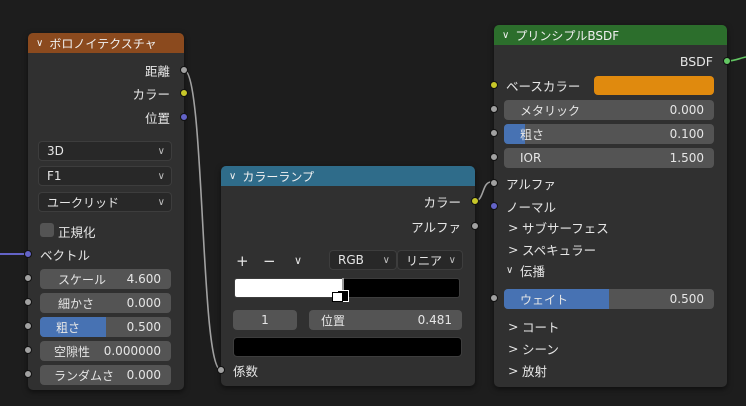 Image resolution: width=746 pixels, height=406 pixels. What do you see at coordinates (494, 298) in the screenshot?
I see `input-weight-socket` at bounding box center [494, 298].